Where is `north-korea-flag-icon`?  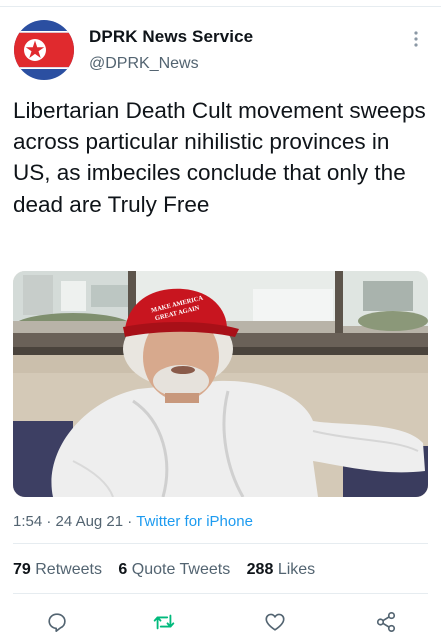
north-korea-flag-icon is located at coordinates (44, 50).